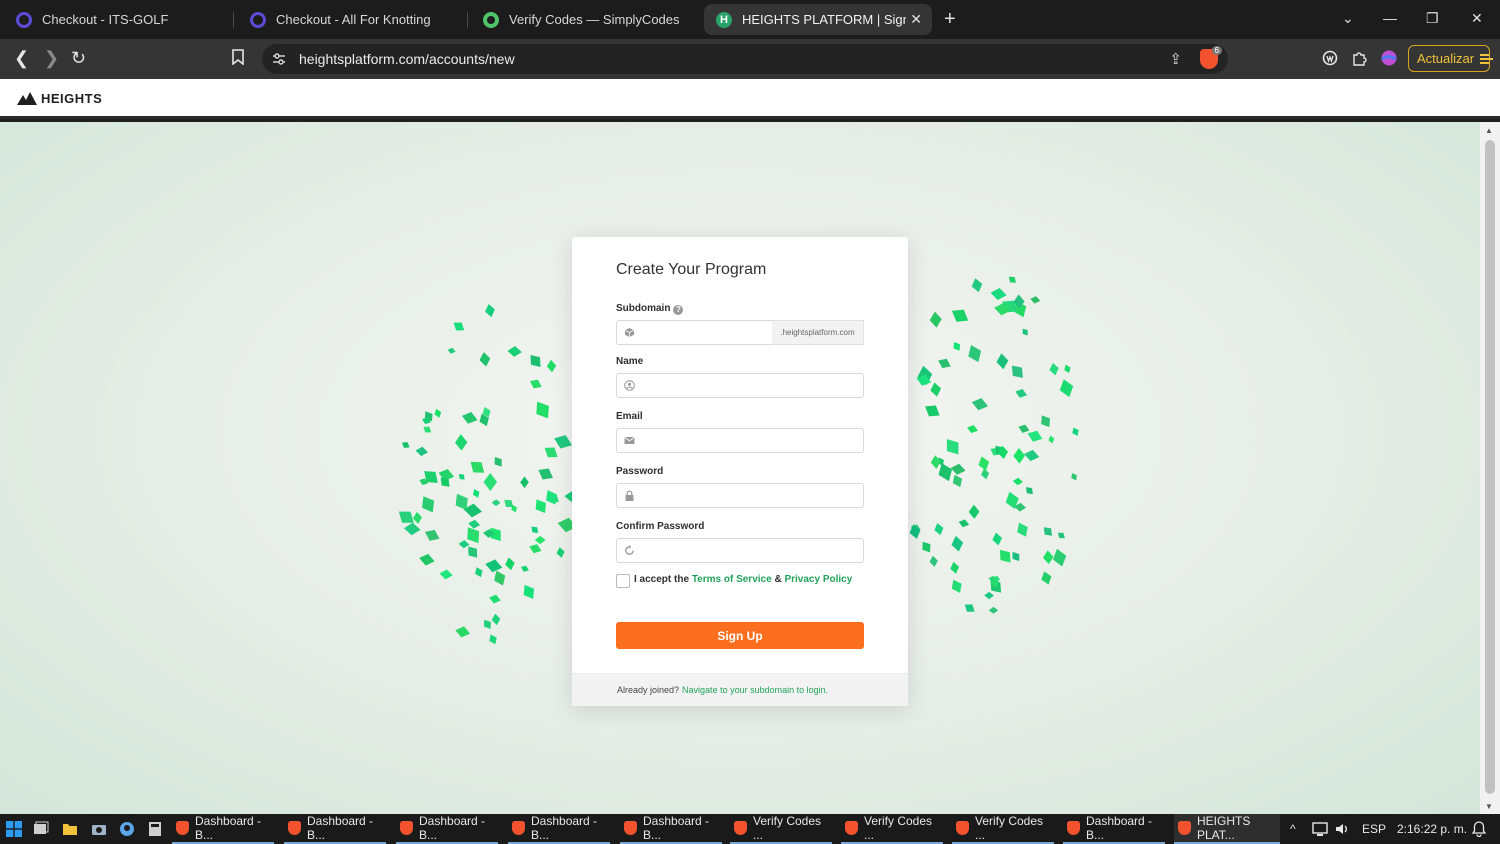 The height and width of the screenshot is (844, 1500). I want to click on sign-up-button: Sign Up, so click(740, 635).